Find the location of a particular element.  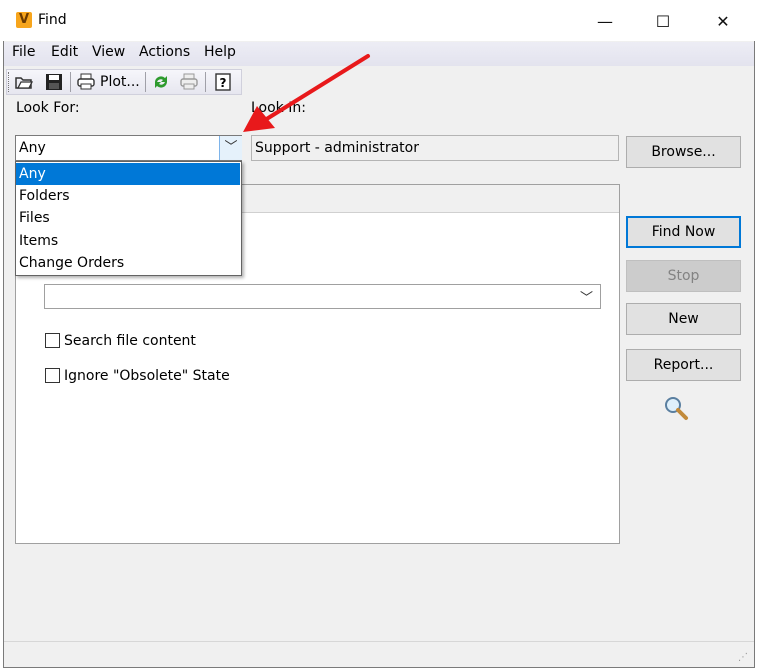

dropdown-option-files: Files is located at coordinates (128, 218).